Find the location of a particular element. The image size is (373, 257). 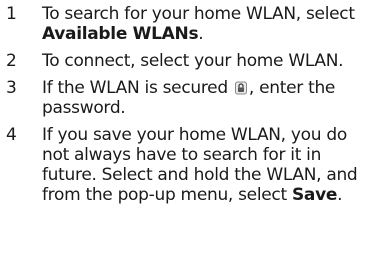

step-number: 4 is located at coordinates (11, 135).